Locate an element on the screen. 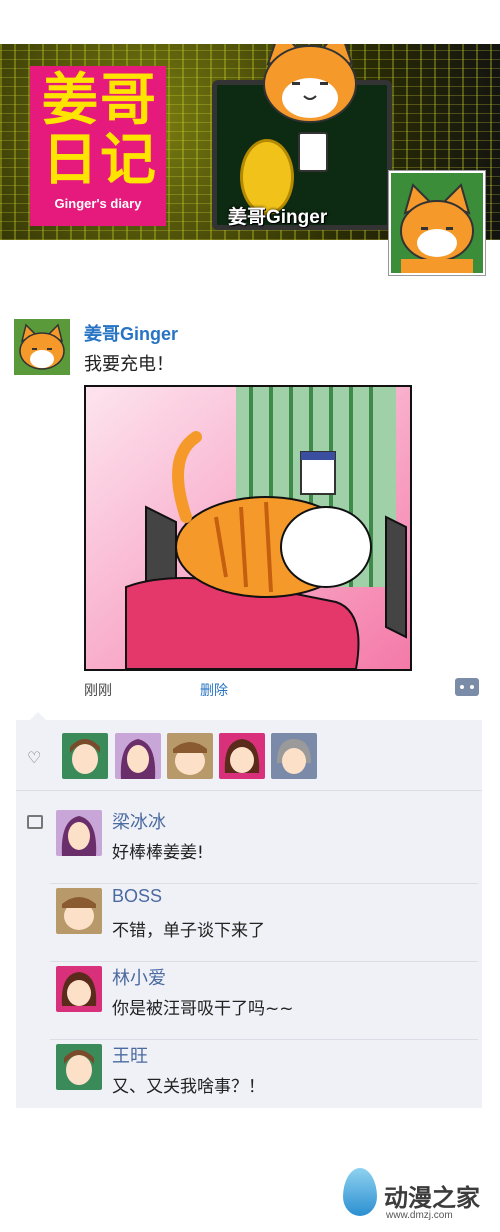  logo-line-2: 日记 is located at coordinates (100, 160).